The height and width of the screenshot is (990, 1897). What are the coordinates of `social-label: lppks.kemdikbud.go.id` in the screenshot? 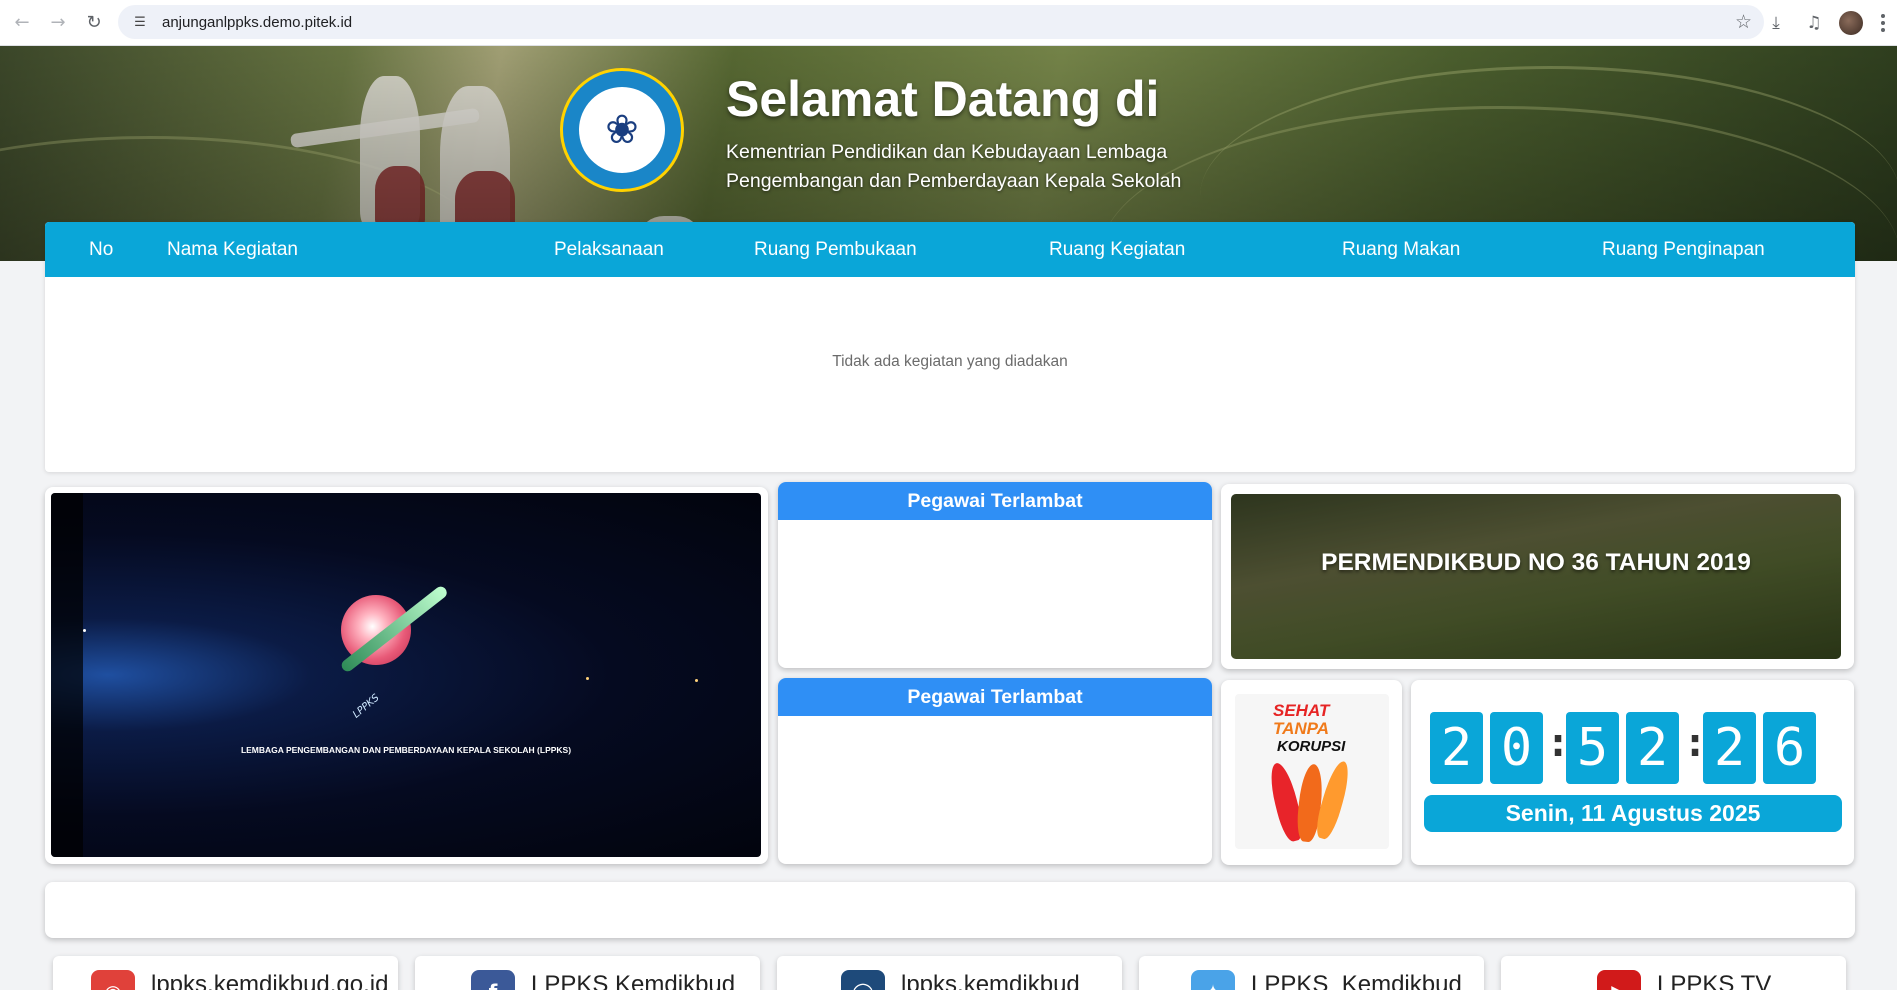 It's located at (270, 980).